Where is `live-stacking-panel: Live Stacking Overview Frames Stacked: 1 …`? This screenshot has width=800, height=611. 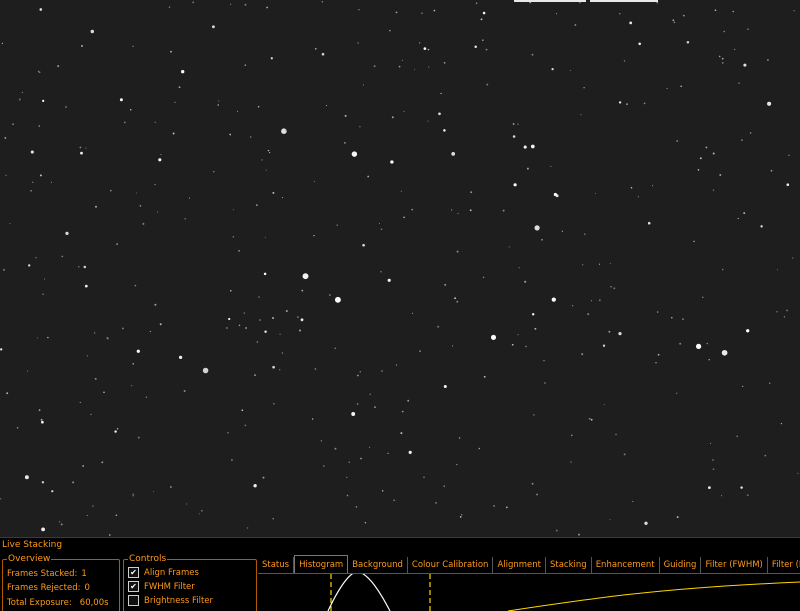 live-stacking-panel: Live Stacking Overview Frames Stacked: 1 … is located at coordinates (400, 574).